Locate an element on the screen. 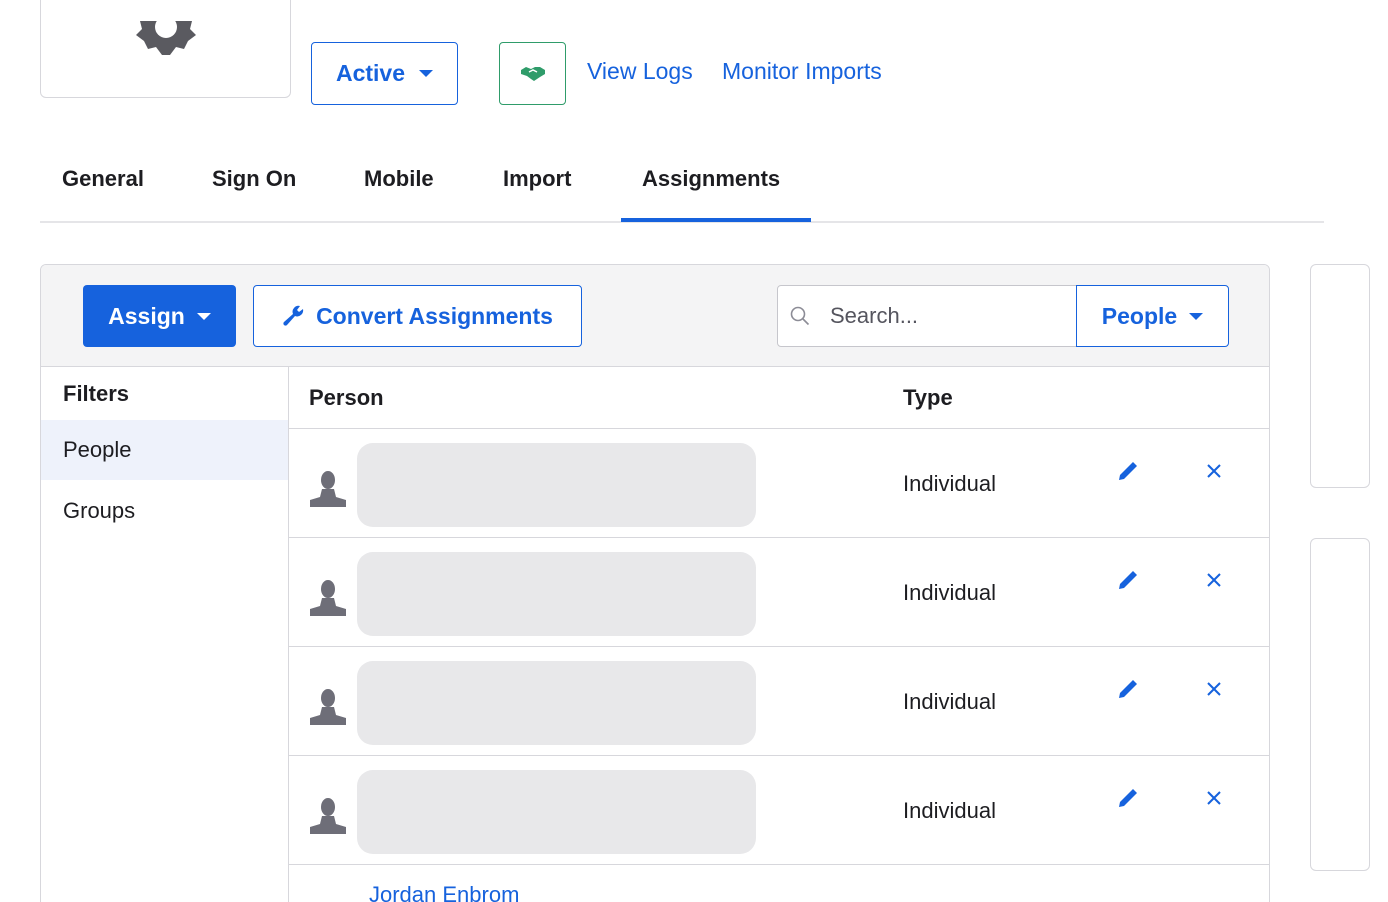 Image resolution: width=1388 pixels, height=902 pixels. assignments-toolbar: Assign Convert Assignments People is located at coordinates (655, 316).